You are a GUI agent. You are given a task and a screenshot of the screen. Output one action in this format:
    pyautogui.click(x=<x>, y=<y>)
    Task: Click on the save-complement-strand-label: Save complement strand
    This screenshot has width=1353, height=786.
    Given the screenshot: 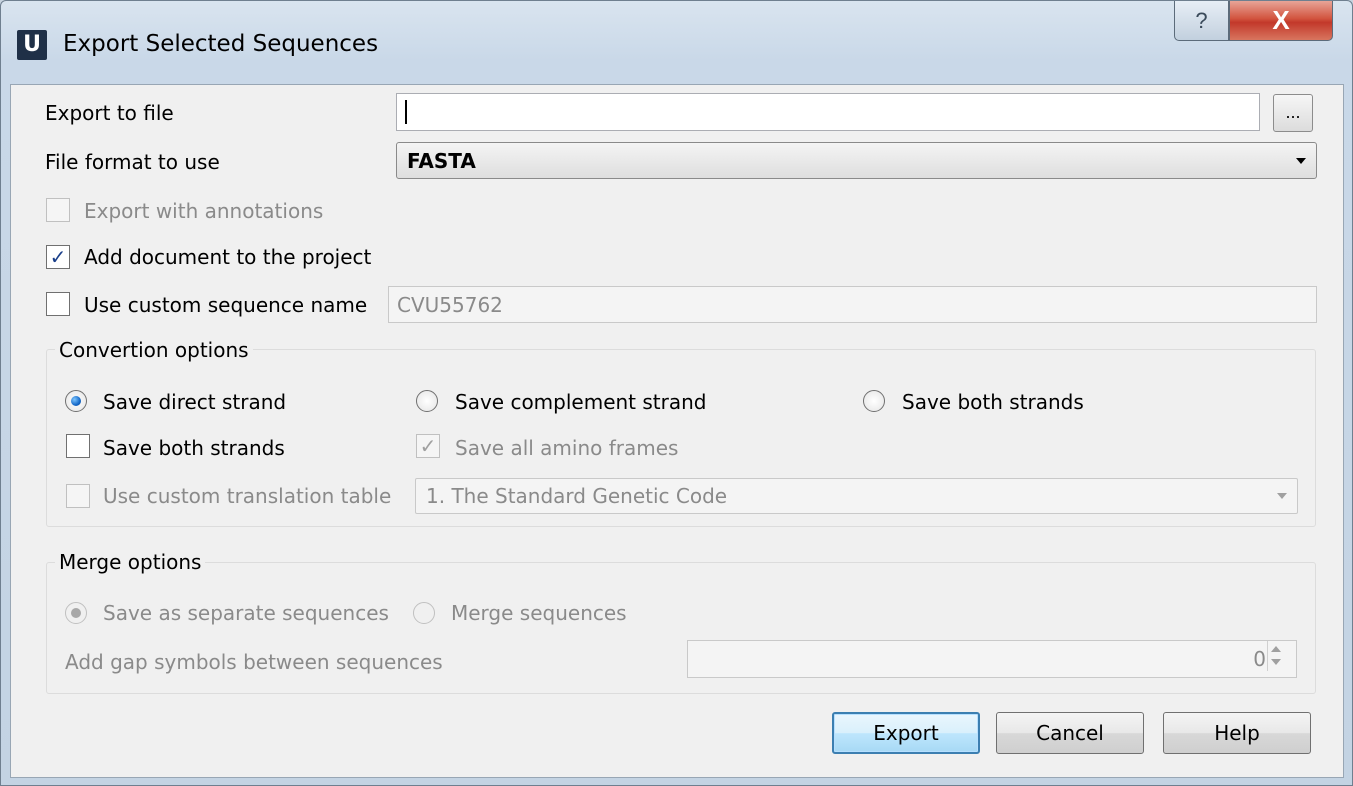 What is the action you would take?
    pyautogui.click(x=581, y=402)
    